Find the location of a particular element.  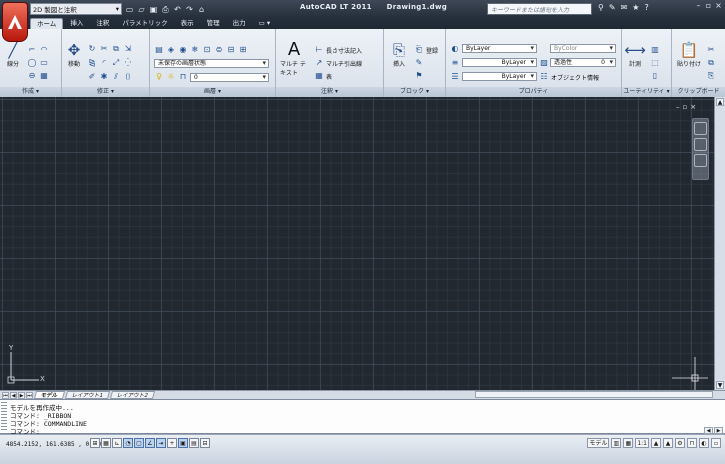

plotstyle-dropdown: ByColor is located at coordinates (583, 48).